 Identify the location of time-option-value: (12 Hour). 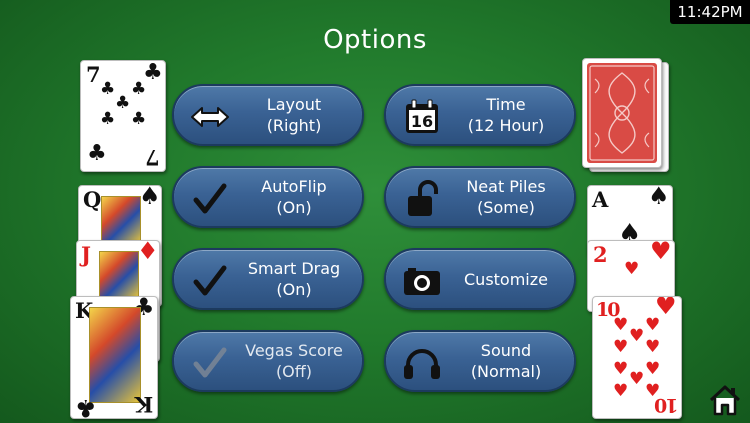
(506, 125).